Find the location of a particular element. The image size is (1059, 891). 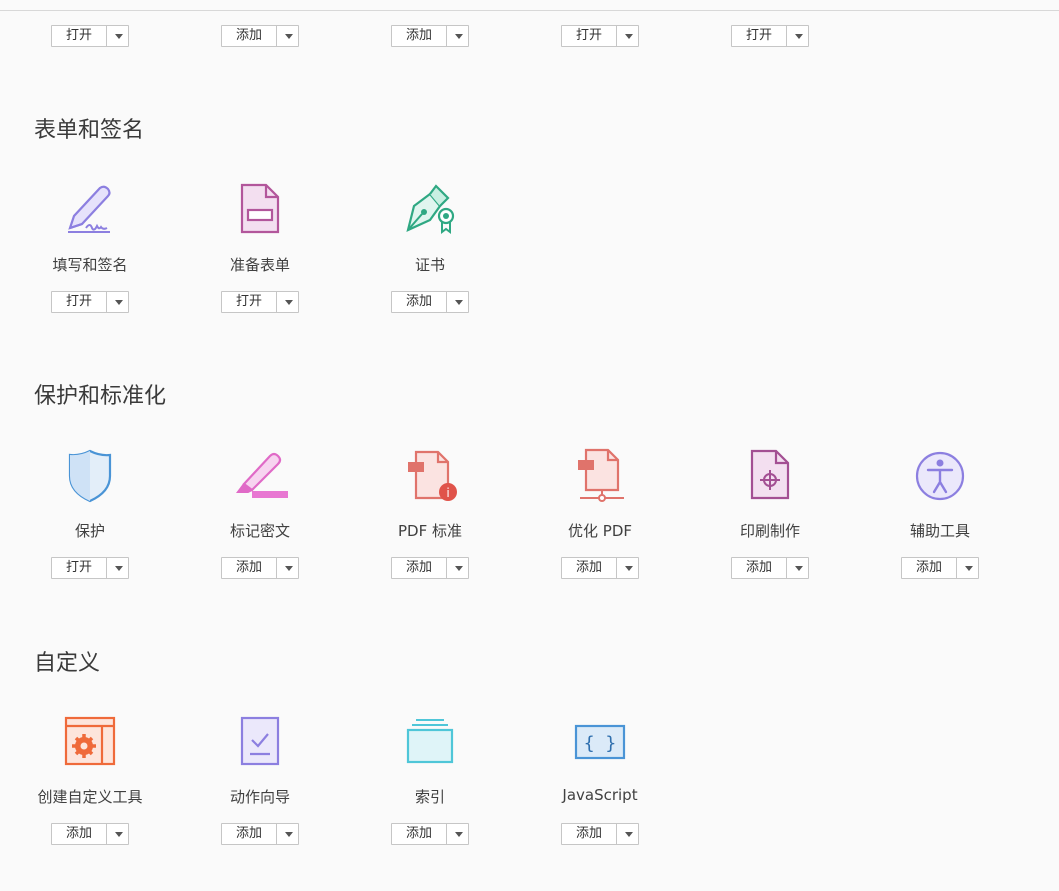

fill-sign-open-button: 打开 is located at coordinates (90, 302).